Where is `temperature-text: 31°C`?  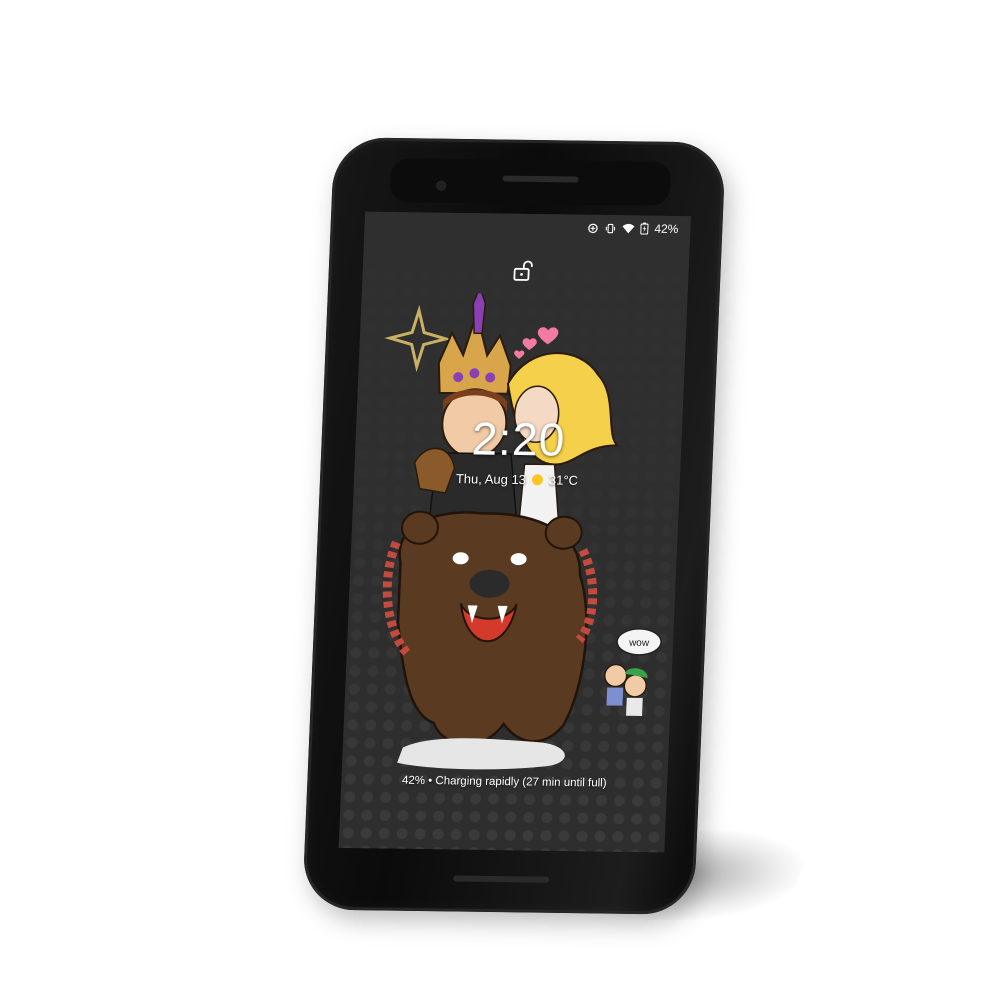 temperature-text: 31°C is located at coordinates (563, 480).